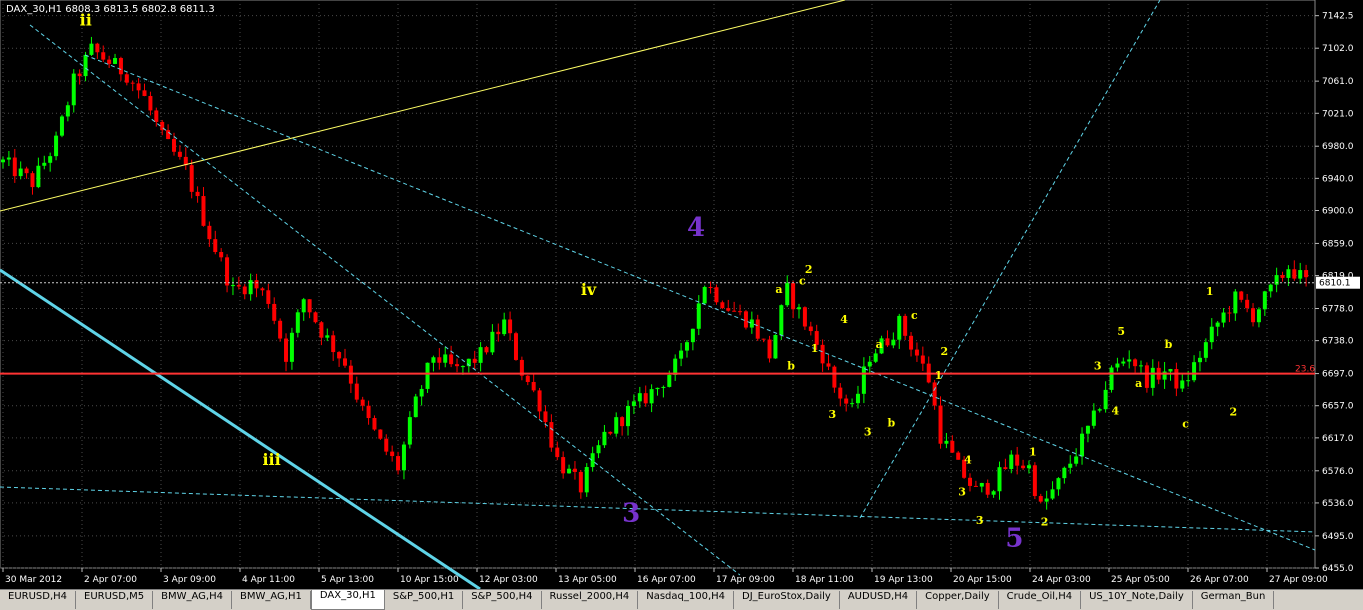 This screenshot has width=1363, height=610. I want to click on chart-tab: Russel_2000,H4, so click(590, 600).